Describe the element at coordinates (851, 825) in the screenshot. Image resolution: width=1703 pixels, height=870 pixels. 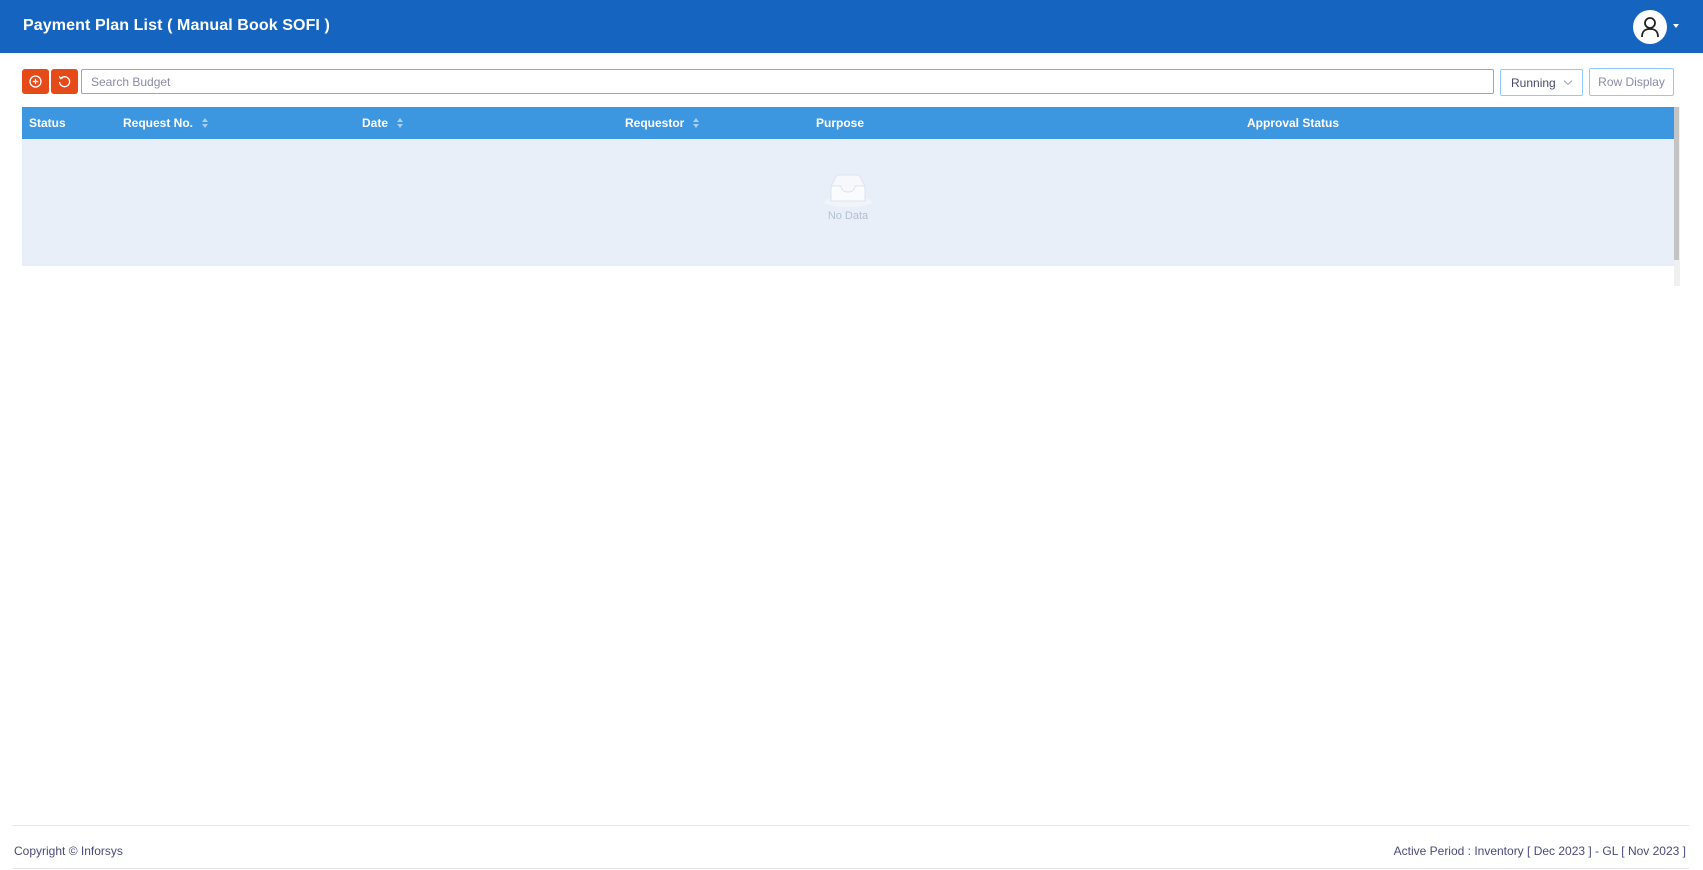
I see `footer-divider` at that location.